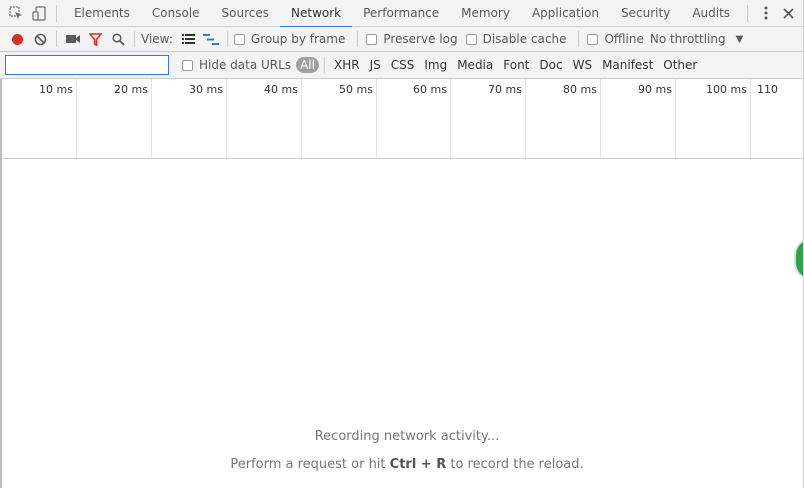  What do you see at coordinates (550, 65) in the screenshot?
I see `filter-type-doc: Doc` at bounding box center [550, 65].